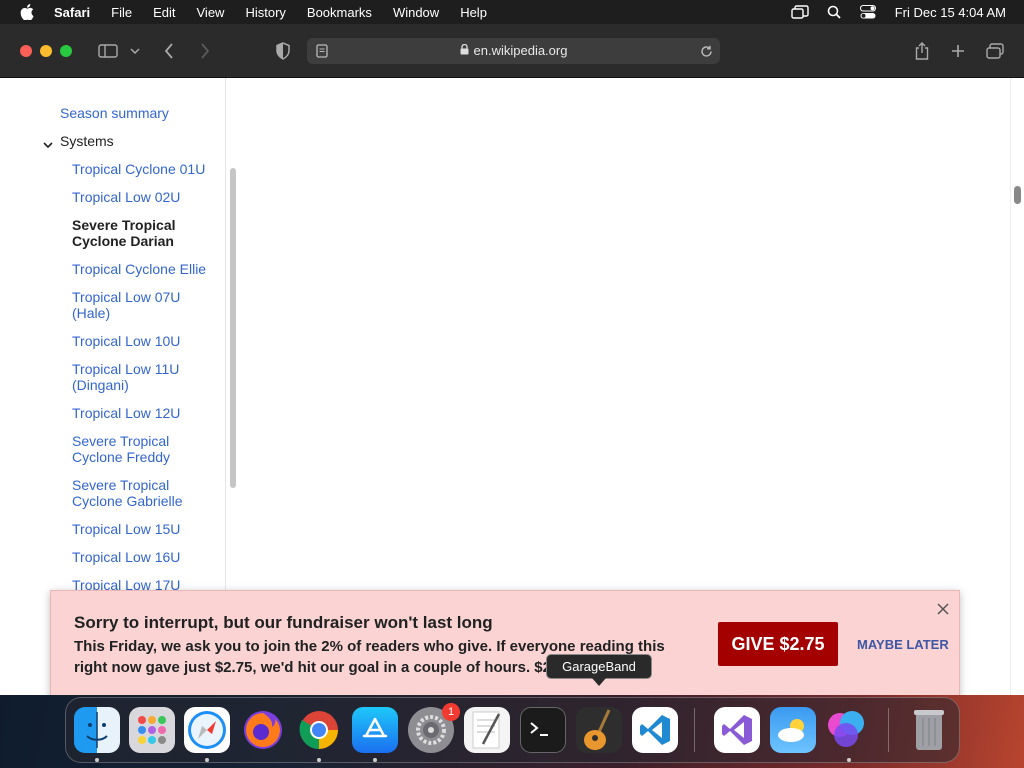  I want to click on toc-link: Severe Tropical Cyclone Gabrielle, so click(127, 493).